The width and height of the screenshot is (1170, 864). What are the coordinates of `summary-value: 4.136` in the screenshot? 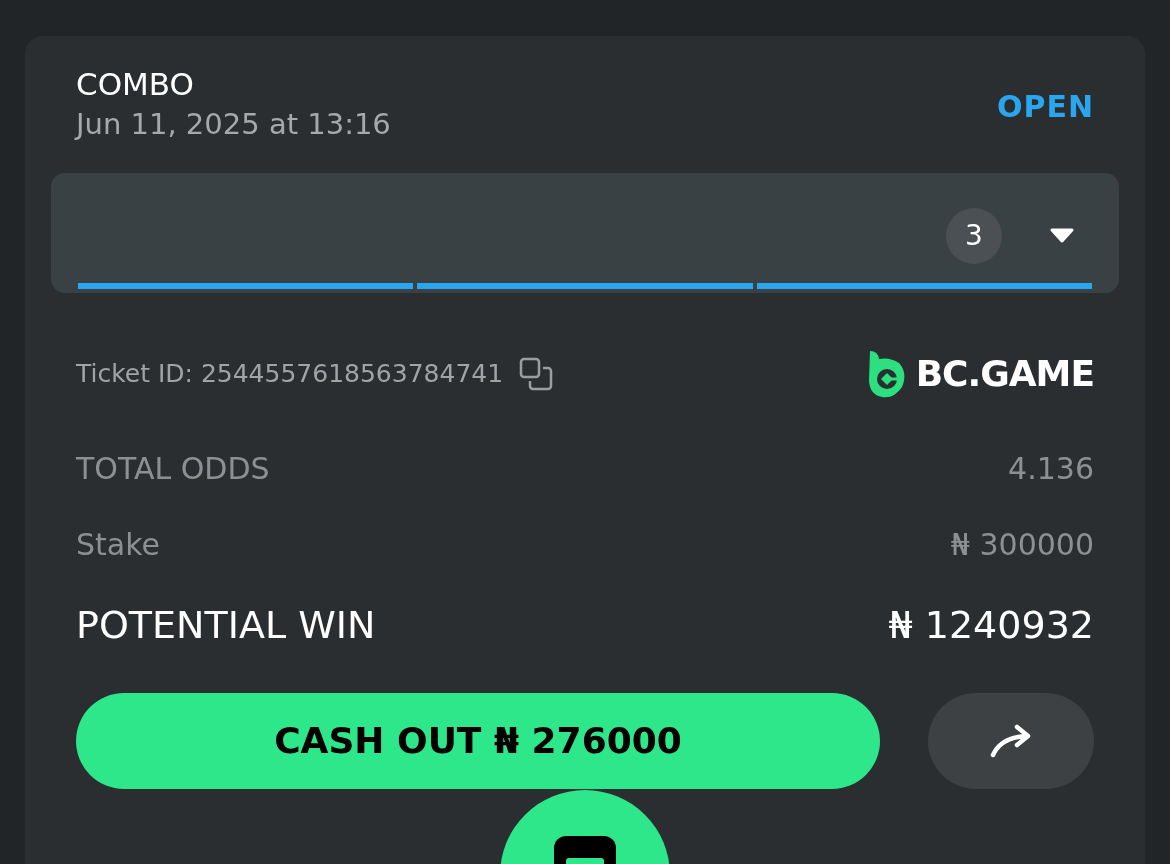 It's located at (1051, 469).